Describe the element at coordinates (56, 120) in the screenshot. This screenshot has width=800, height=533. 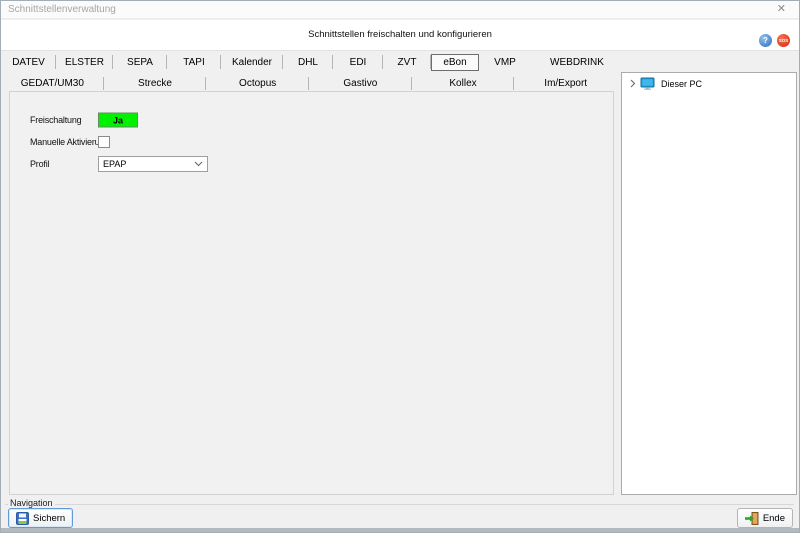
I see `freischaltung-label: Freischaltung` at that location.